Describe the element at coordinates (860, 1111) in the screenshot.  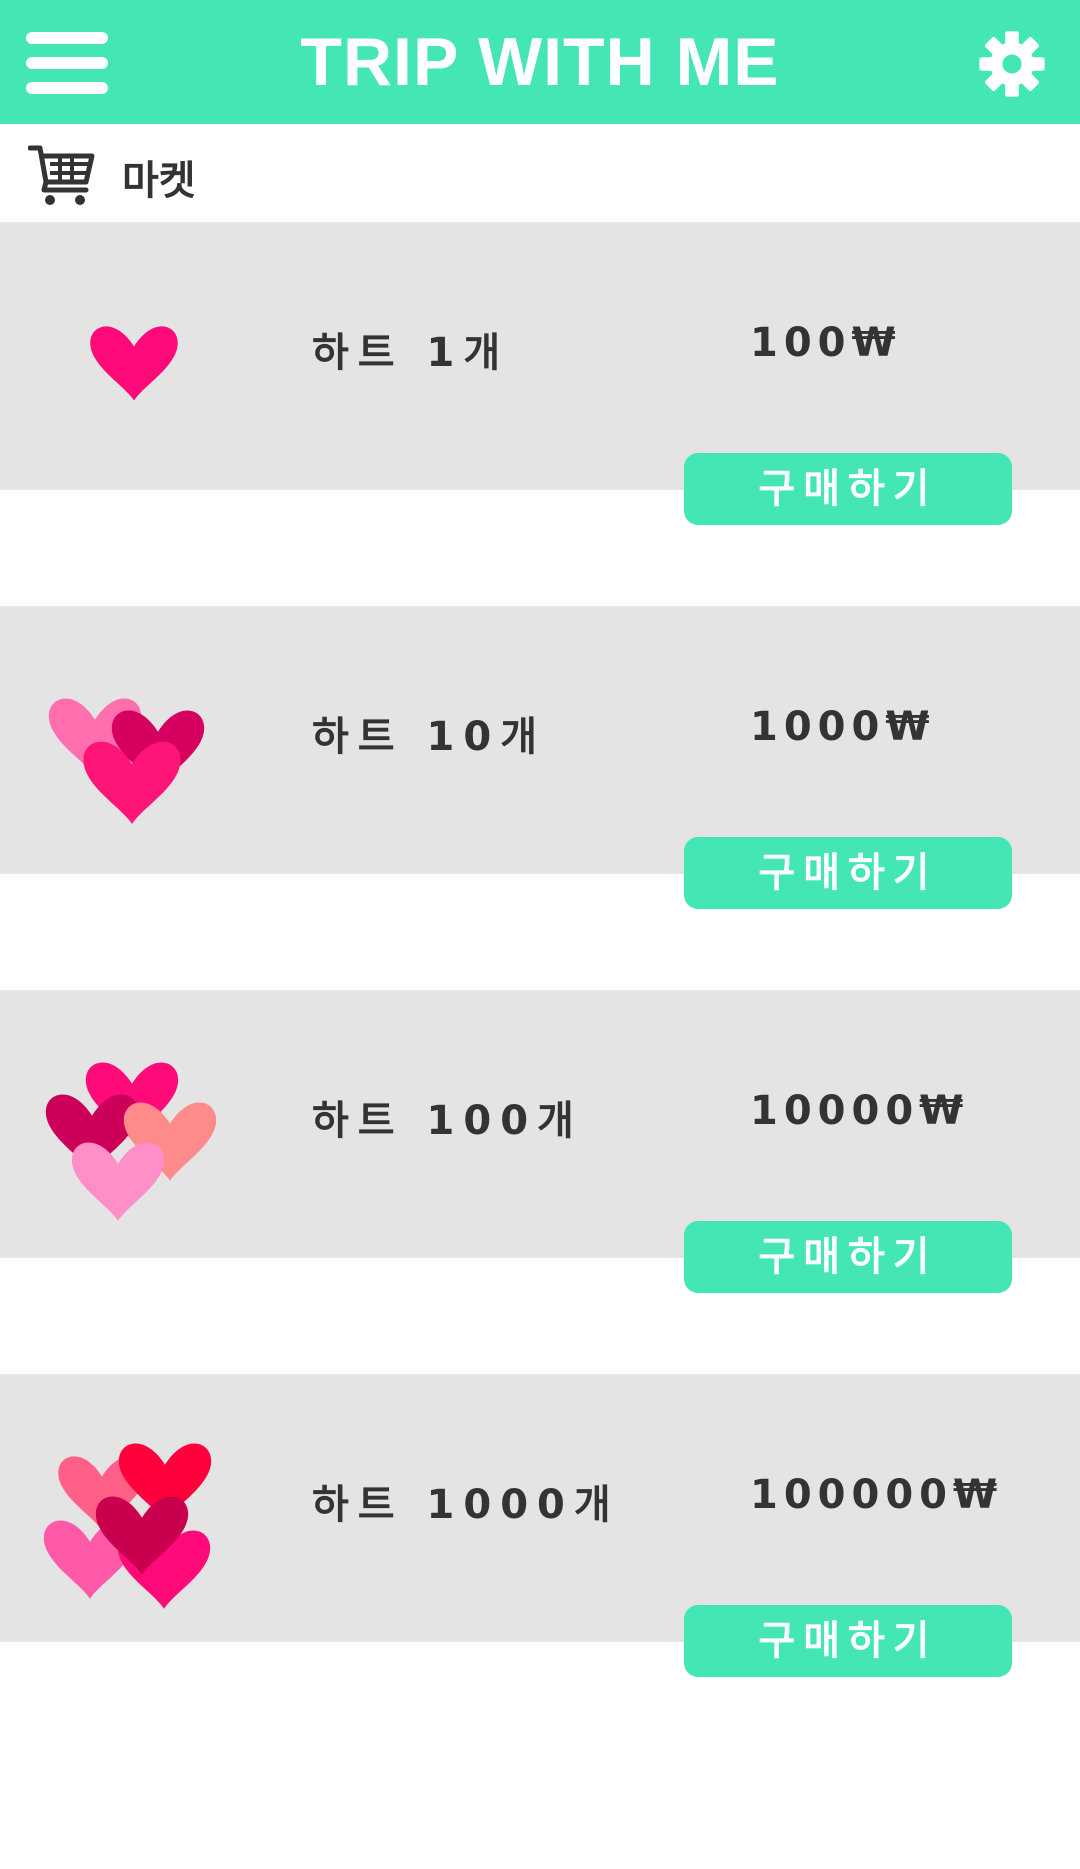
I see `item-price: 10000₩` at that location.